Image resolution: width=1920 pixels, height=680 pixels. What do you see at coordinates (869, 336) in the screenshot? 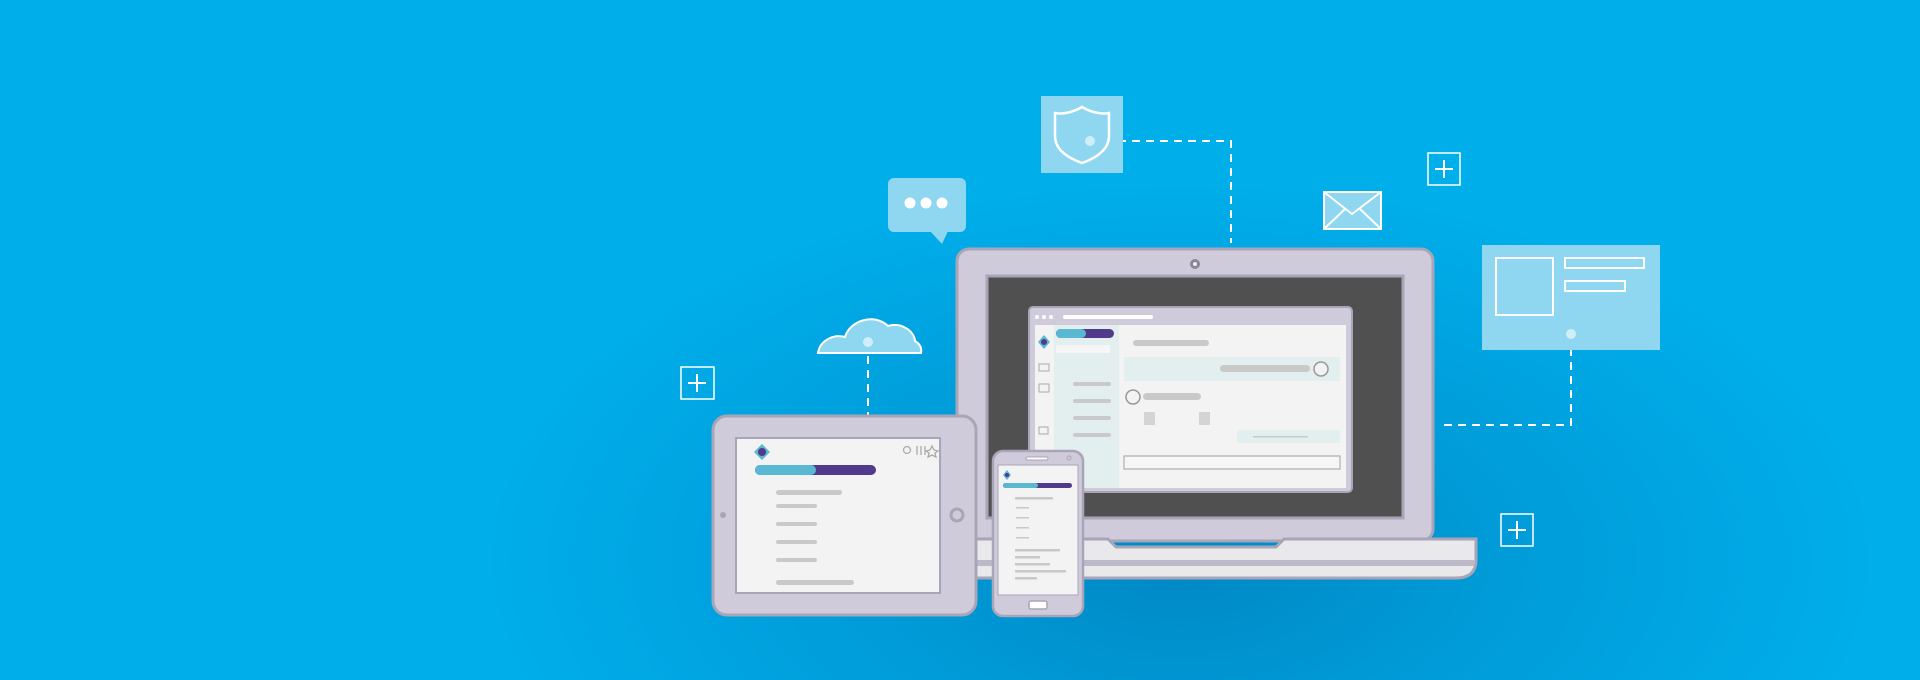
I see `cloud-icon` at bounding box center [869, 336].